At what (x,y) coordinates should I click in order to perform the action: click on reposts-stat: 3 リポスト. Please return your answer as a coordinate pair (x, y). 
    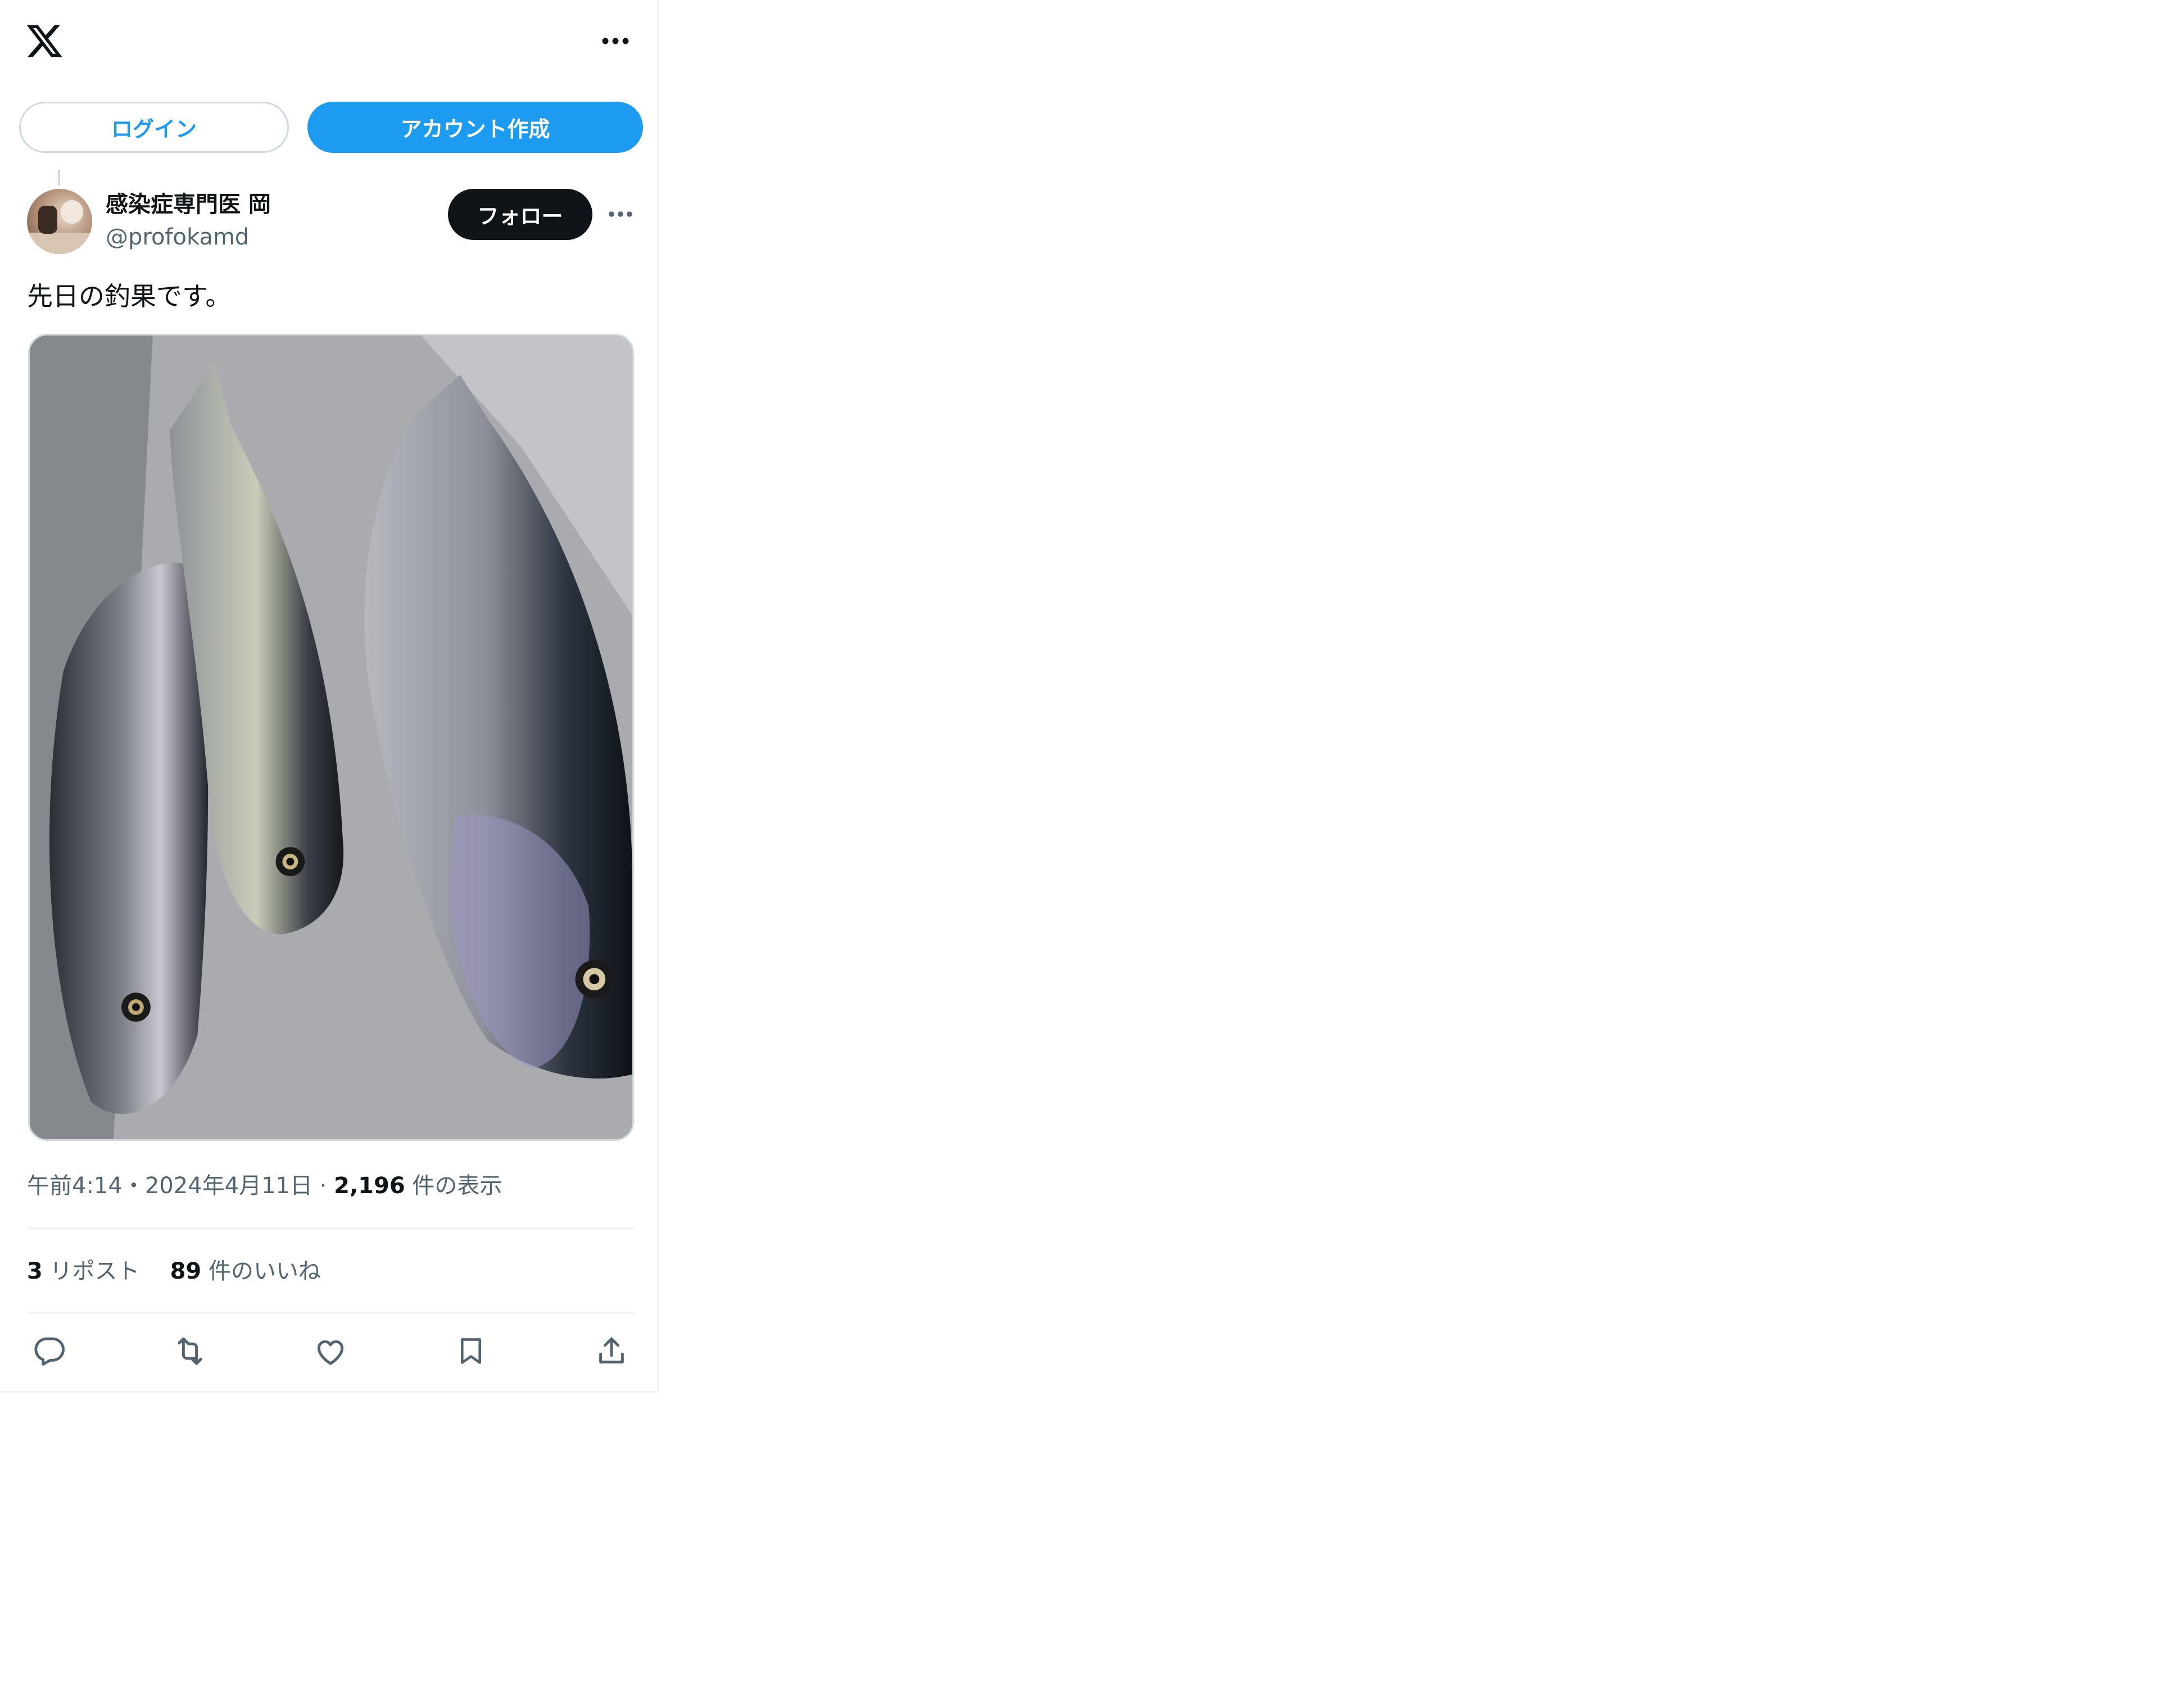
    Looking at the image, I should click on (83, 1271).